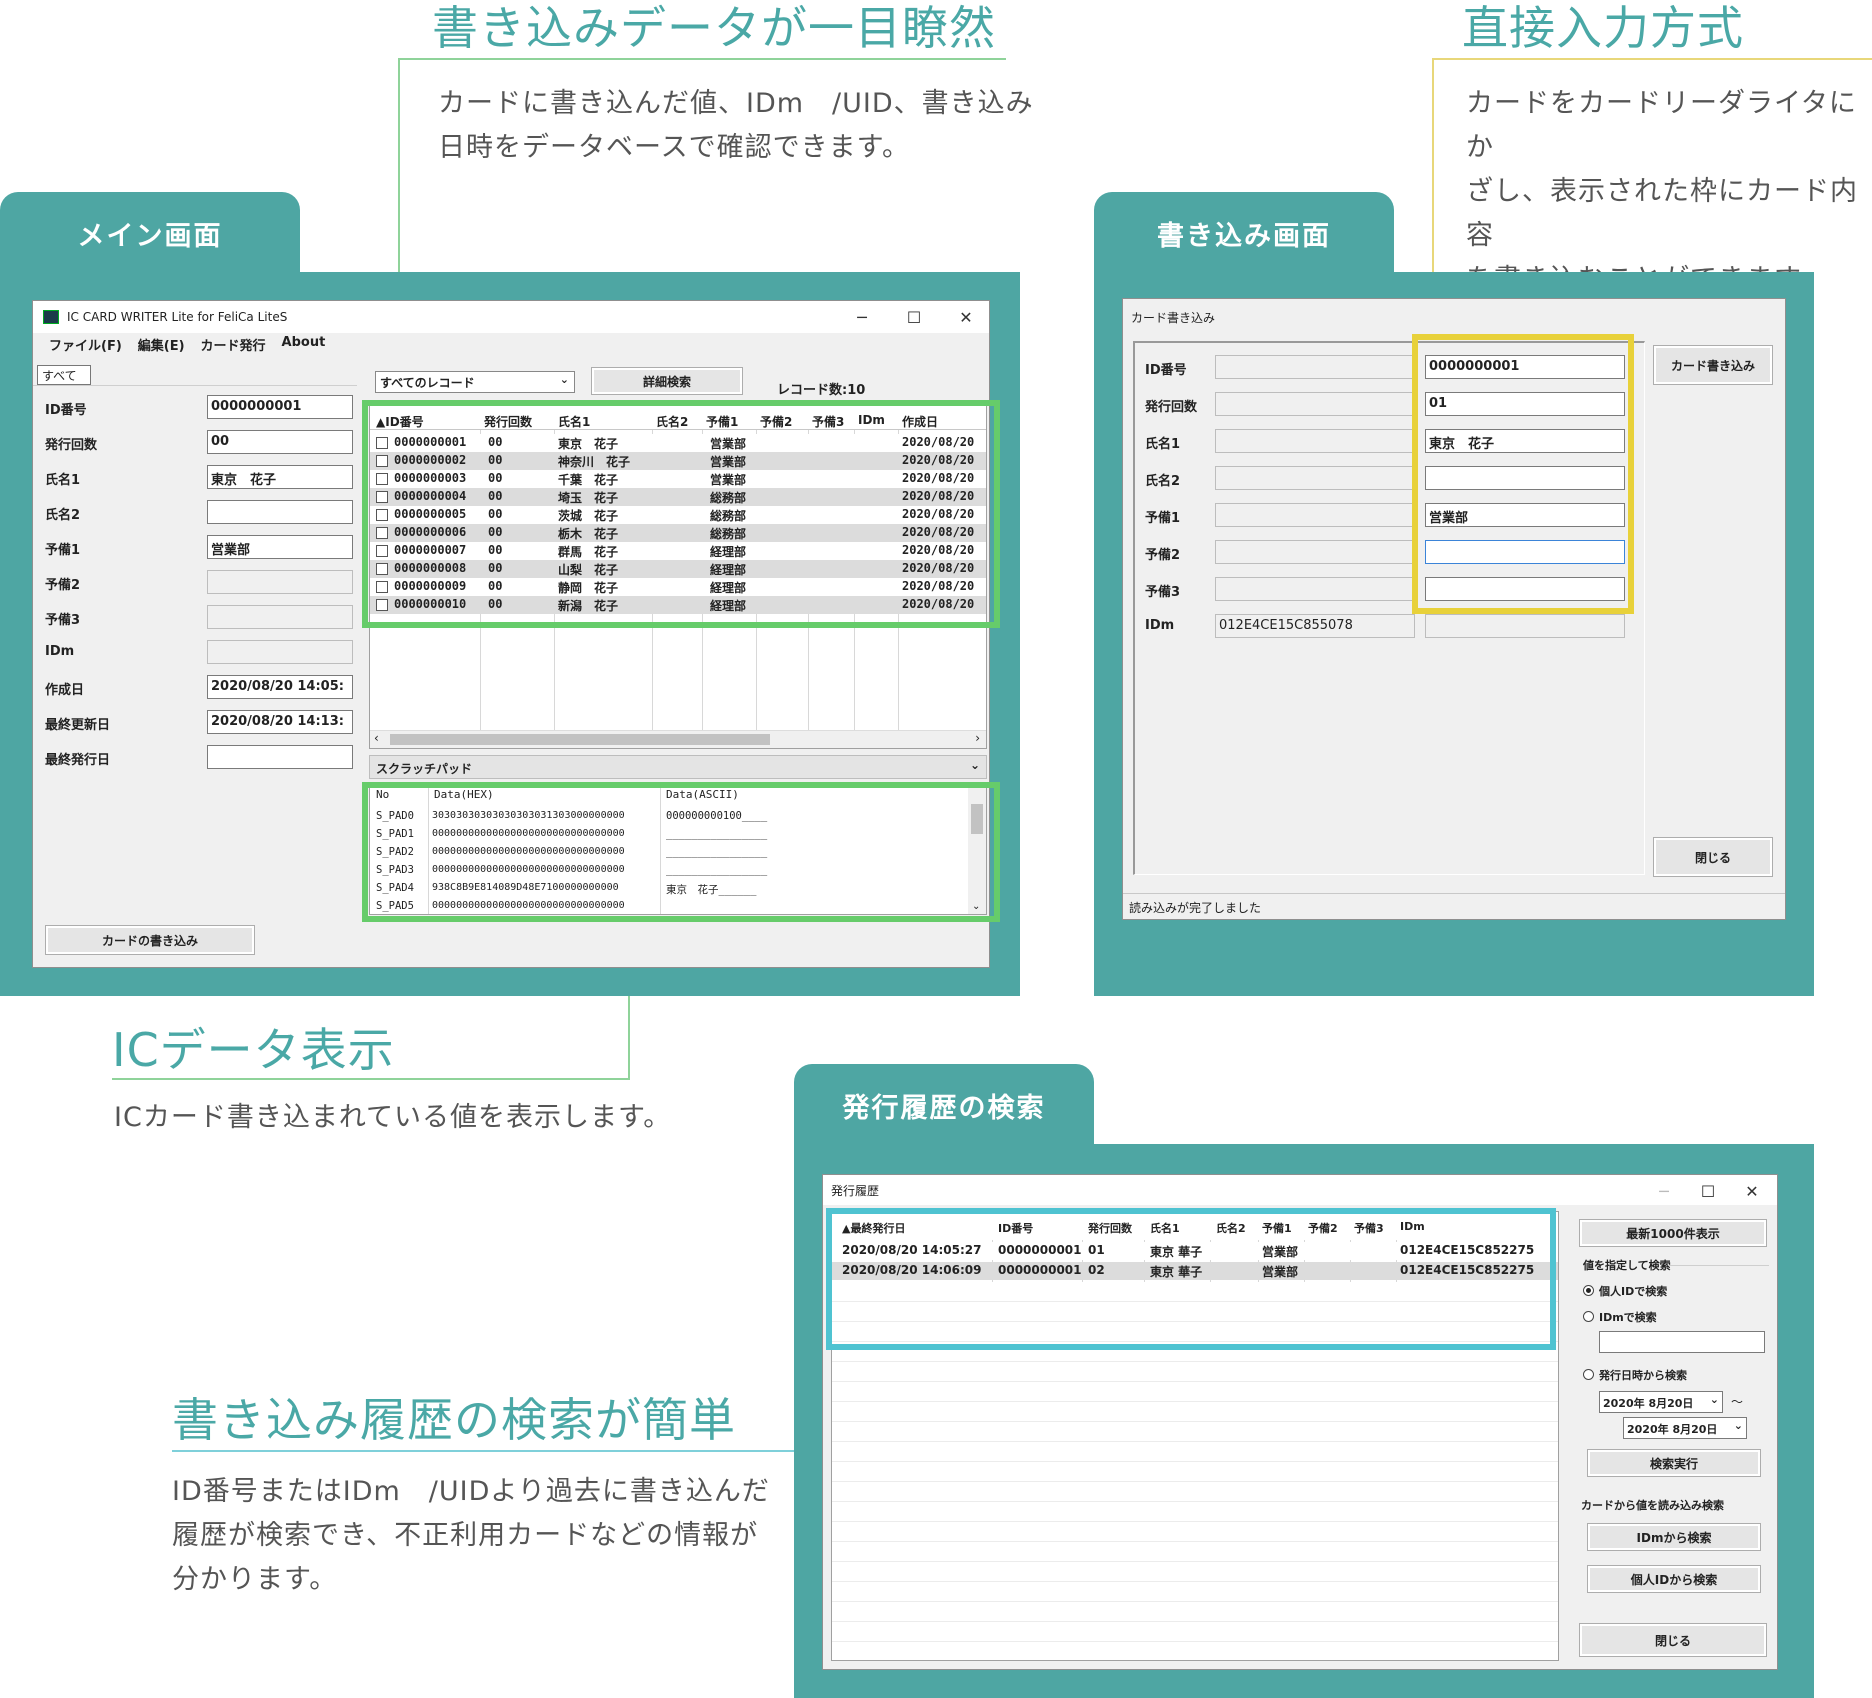 The height and width of the screenshot is (1698, 1872). I want to click on main-window-title: IC CARD WRITER Lite for FeliCa LiteS, so click(177, 317).